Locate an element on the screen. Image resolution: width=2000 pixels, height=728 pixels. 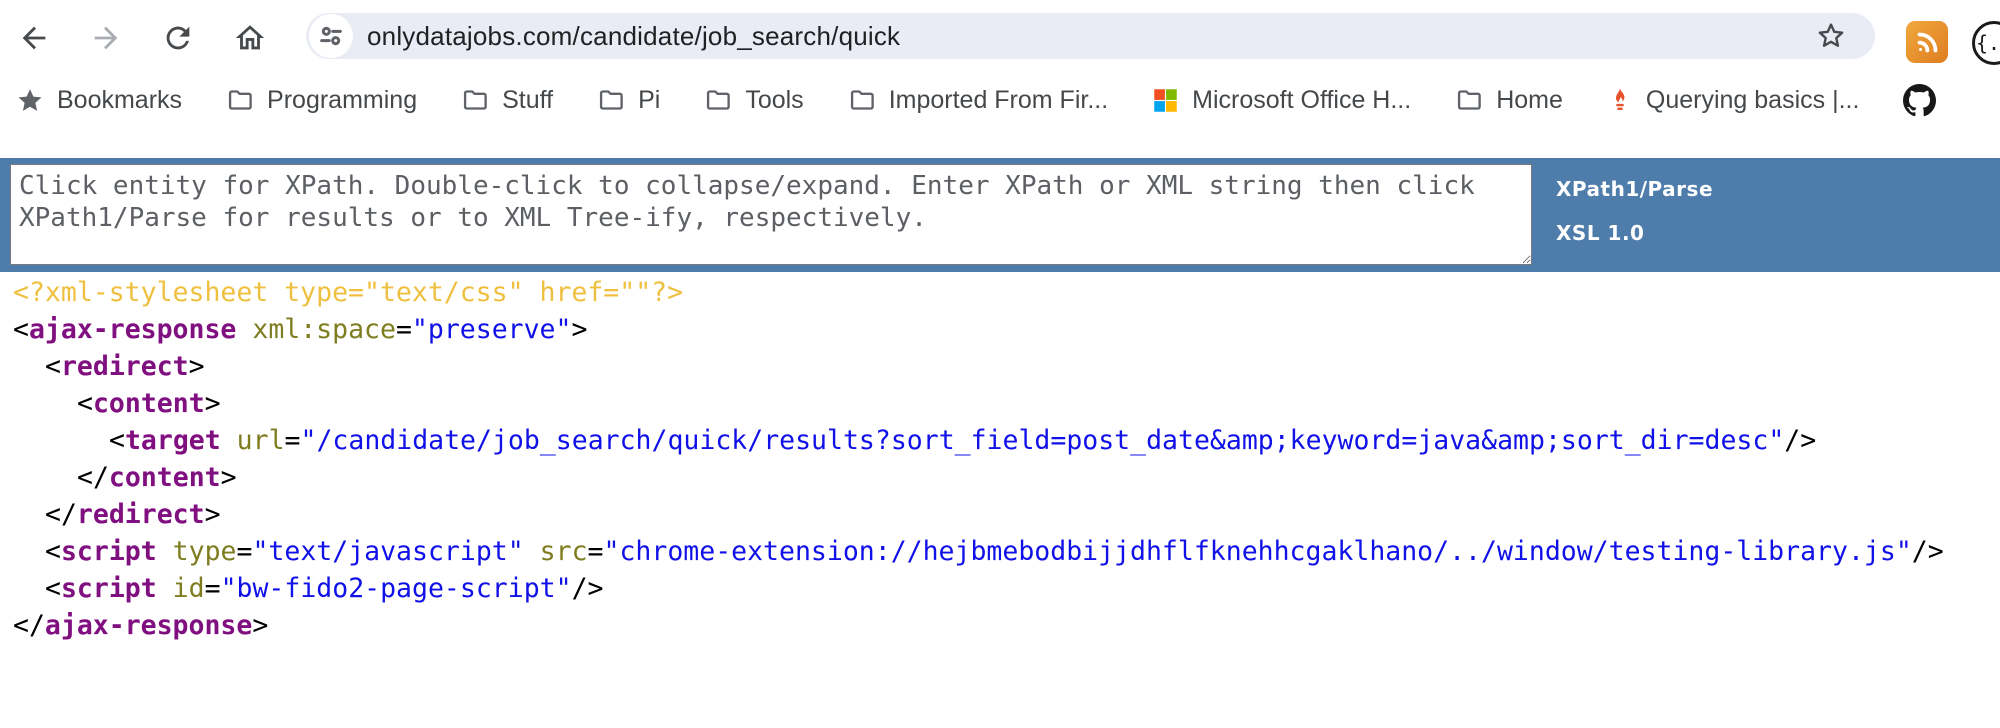
bookmark-stuff: Stuff is located at coordinates (507, 100).